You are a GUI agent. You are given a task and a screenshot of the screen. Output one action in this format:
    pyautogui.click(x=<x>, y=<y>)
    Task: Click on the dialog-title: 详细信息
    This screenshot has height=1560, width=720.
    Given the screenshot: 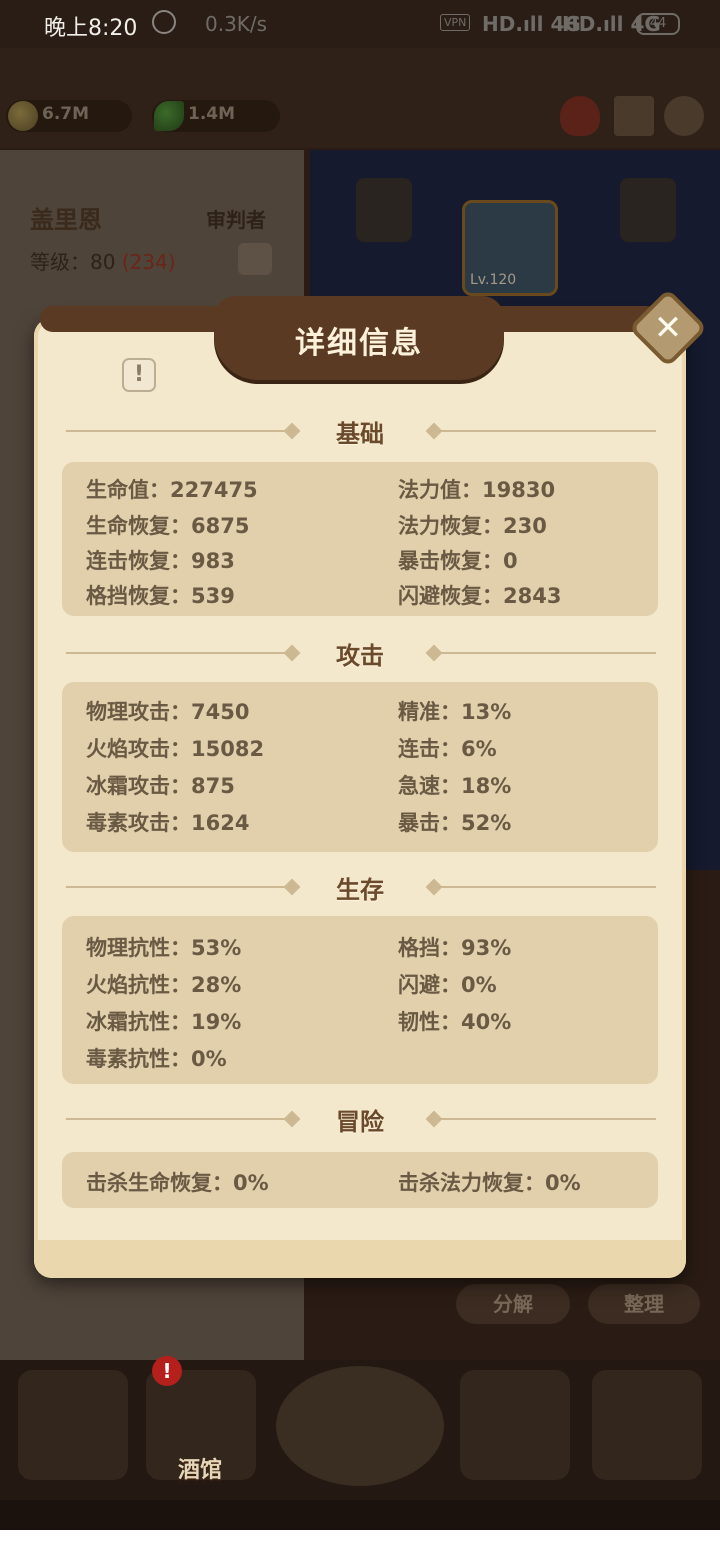 What is the action you would take?
    pyautogui.click(x=359, y=343)
    